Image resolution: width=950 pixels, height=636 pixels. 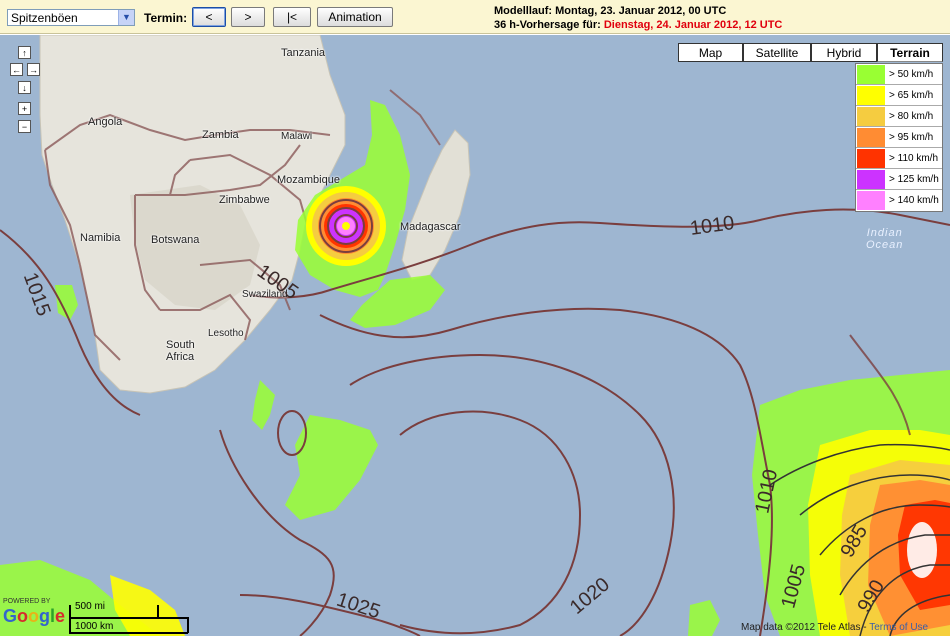 What do you see at coordinates (547, 25) in the screenshot?
I see `vorhersage-prefix: 36 h-Vorhersage für:` at bounding box center [547, 25].